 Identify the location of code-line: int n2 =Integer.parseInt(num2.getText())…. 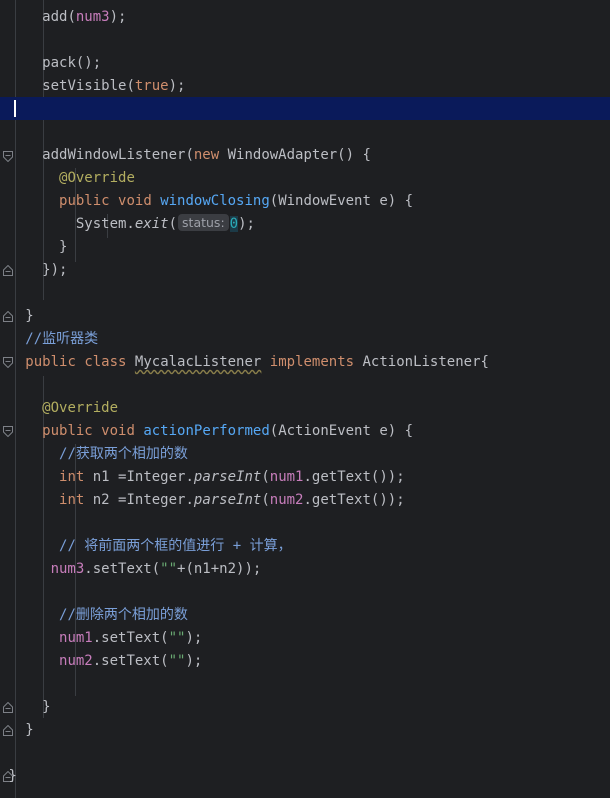
(305, 500).